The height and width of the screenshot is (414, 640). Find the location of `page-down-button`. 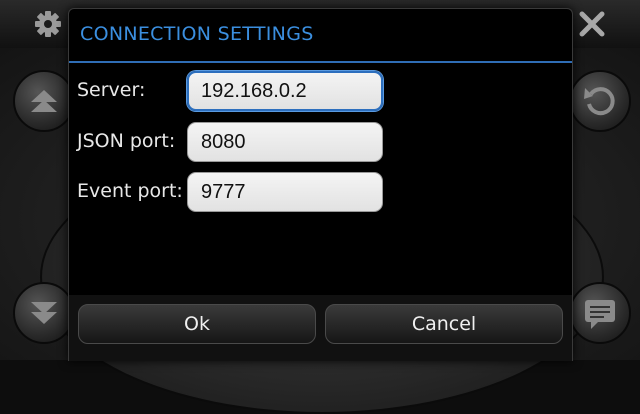

page-down-button is located at coordinates (44, 313).